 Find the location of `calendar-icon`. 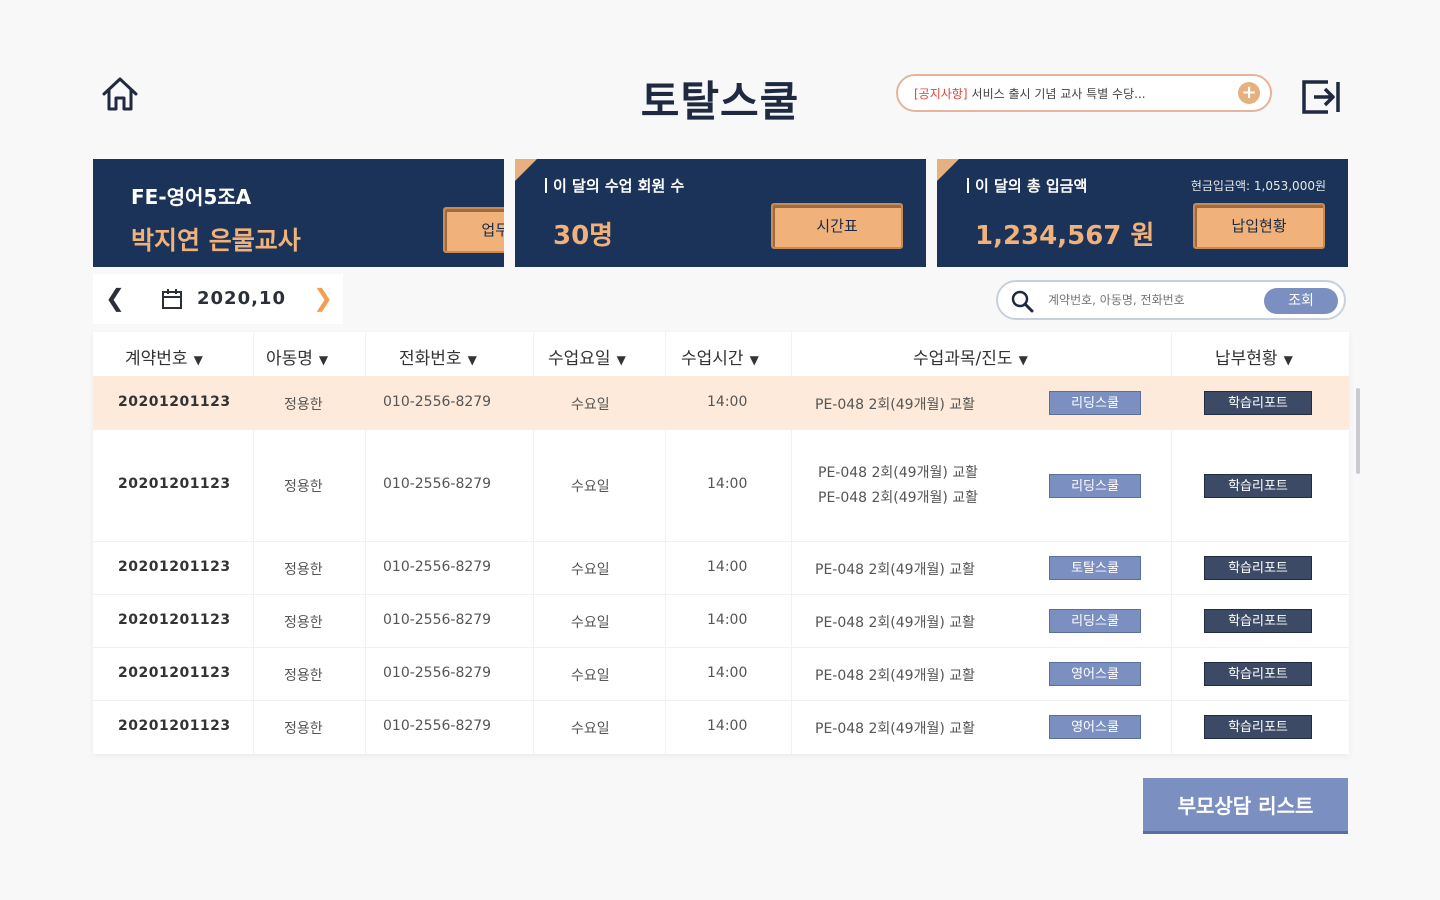

calendar-icon is located at coordinates (172, 299).